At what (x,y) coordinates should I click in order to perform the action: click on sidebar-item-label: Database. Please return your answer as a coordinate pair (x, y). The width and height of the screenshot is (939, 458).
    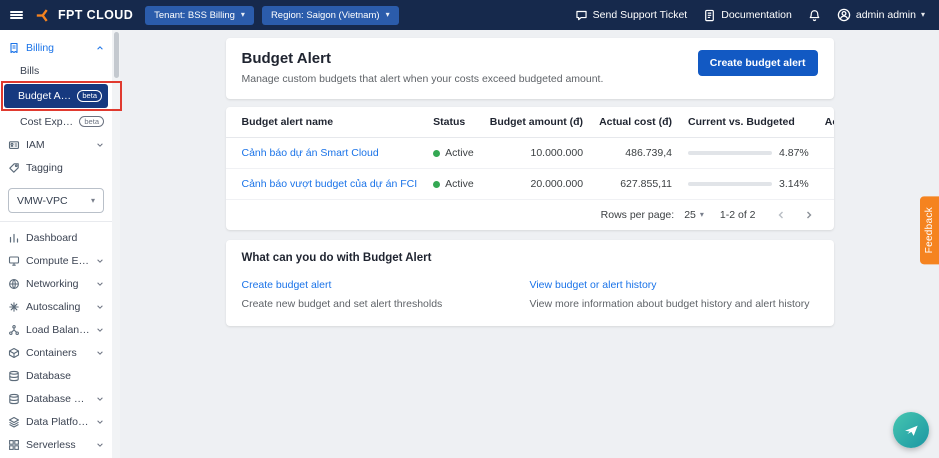
    Looking at the image, I should click on (48, 375).